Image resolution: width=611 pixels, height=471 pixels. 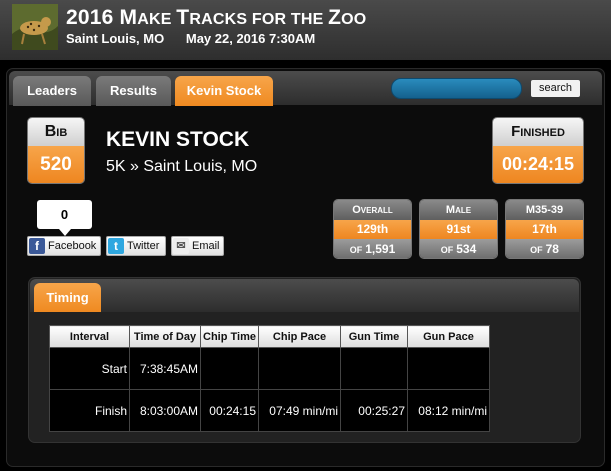 I want to click on event-subtitle: Saint Louis, MO May 22, 2016 7:30AM, so click(x=199, y=38).